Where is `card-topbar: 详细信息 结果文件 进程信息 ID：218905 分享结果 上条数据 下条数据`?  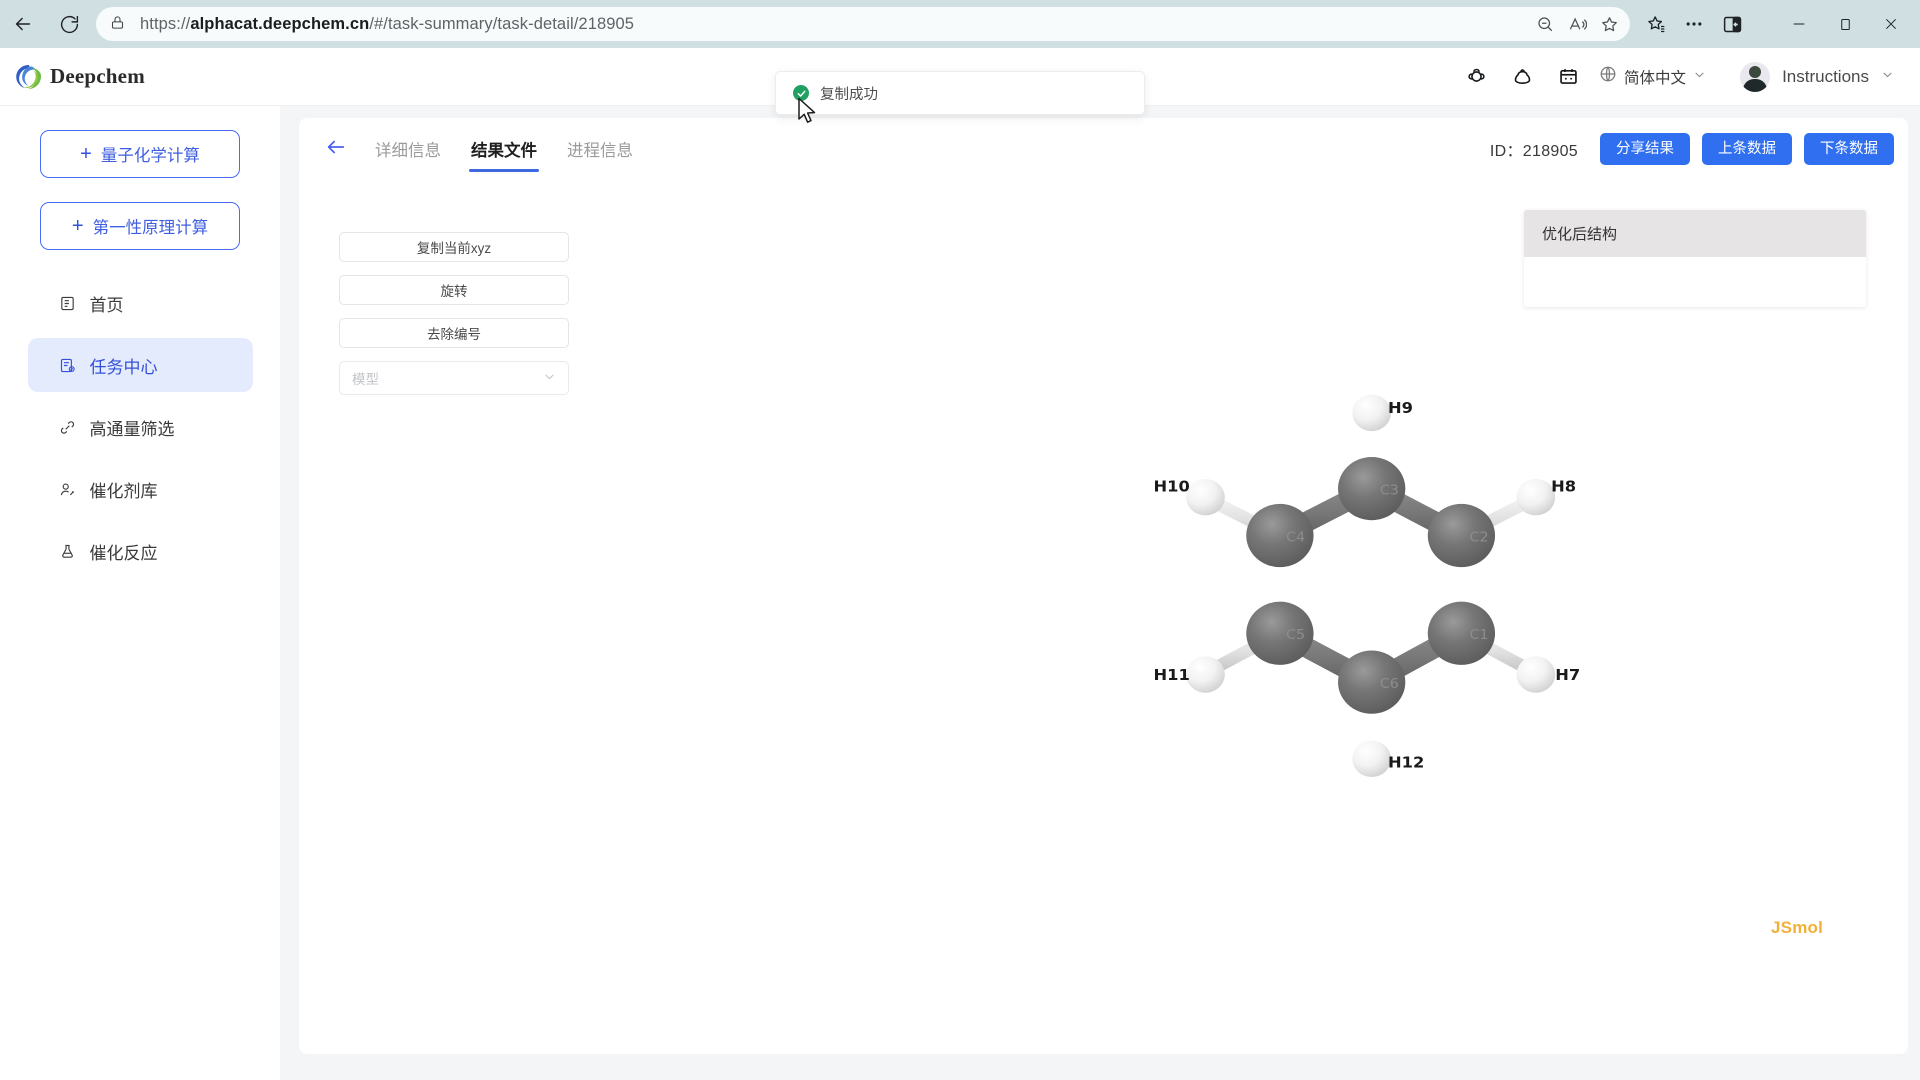
card-topbar: 详细信息 结果文件 进程信息 ID：218905 分享结果 上条数据 下条数据 is located at coordinates (1103, 149).